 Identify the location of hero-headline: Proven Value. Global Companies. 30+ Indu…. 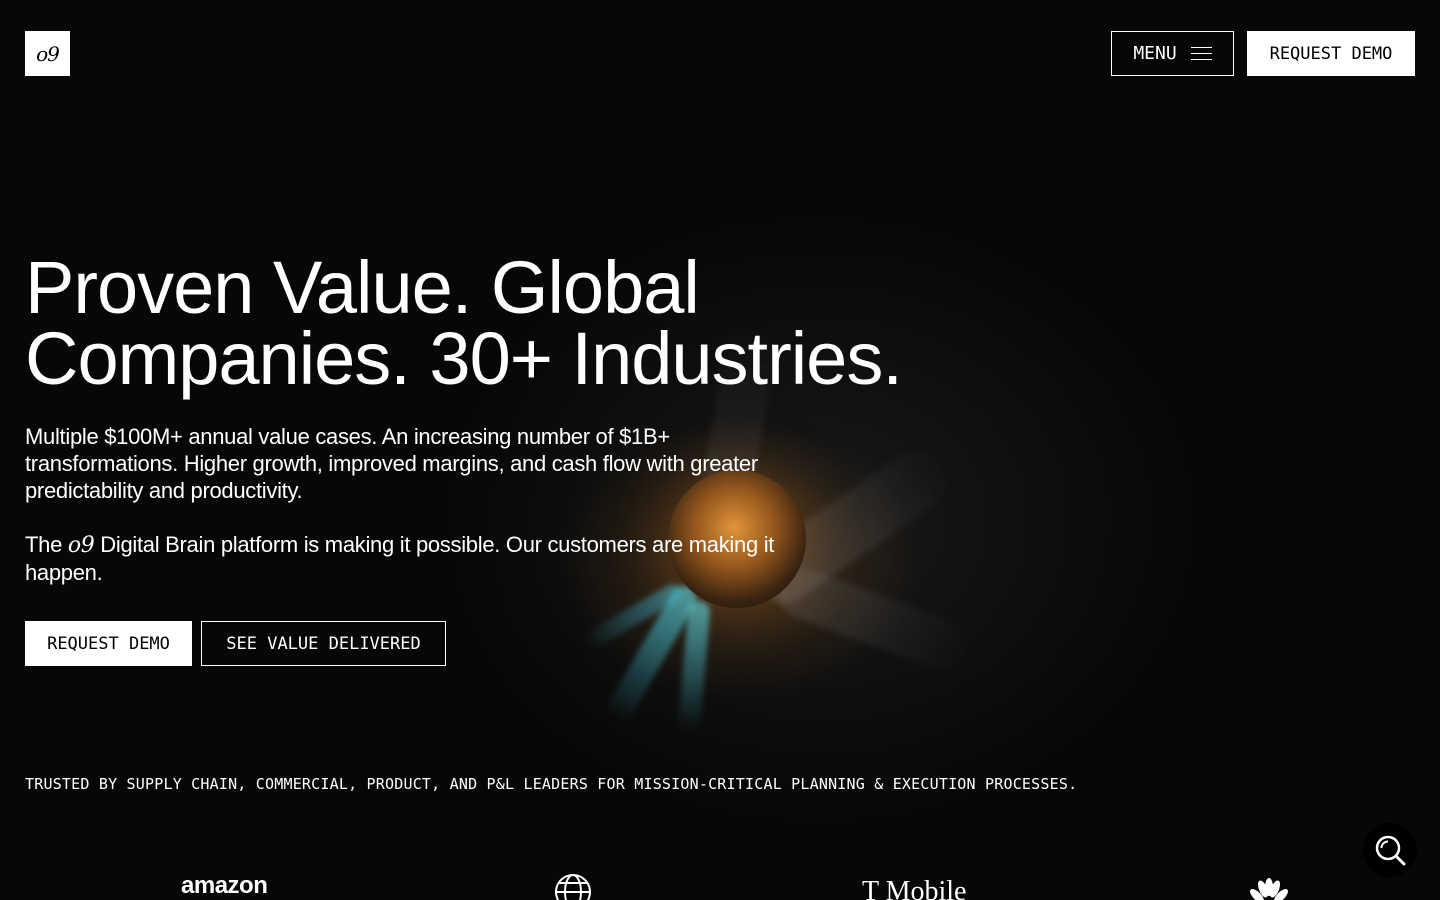
(525, 323).